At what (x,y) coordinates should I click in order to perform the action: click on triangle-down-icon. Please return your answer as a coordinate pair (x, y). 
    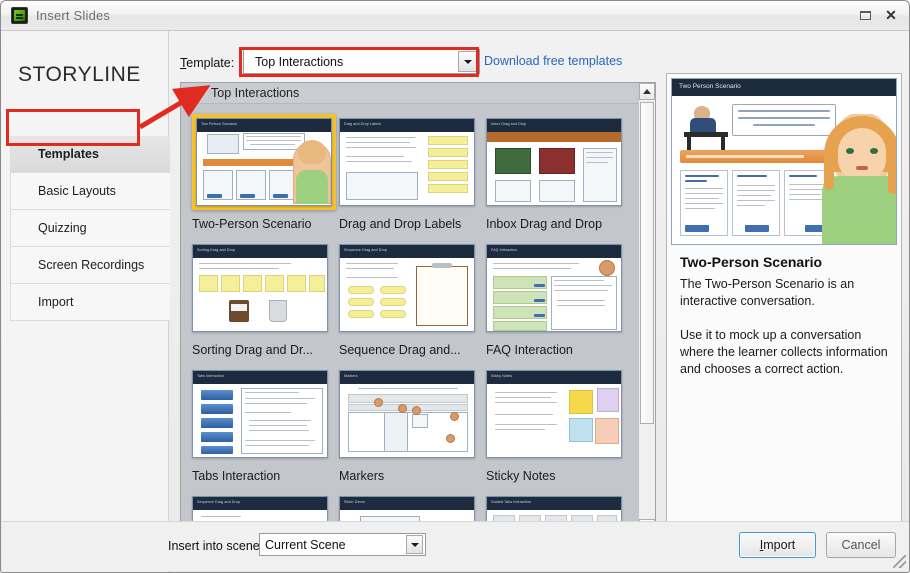
    Looking at the image, I should click on (197, 93).